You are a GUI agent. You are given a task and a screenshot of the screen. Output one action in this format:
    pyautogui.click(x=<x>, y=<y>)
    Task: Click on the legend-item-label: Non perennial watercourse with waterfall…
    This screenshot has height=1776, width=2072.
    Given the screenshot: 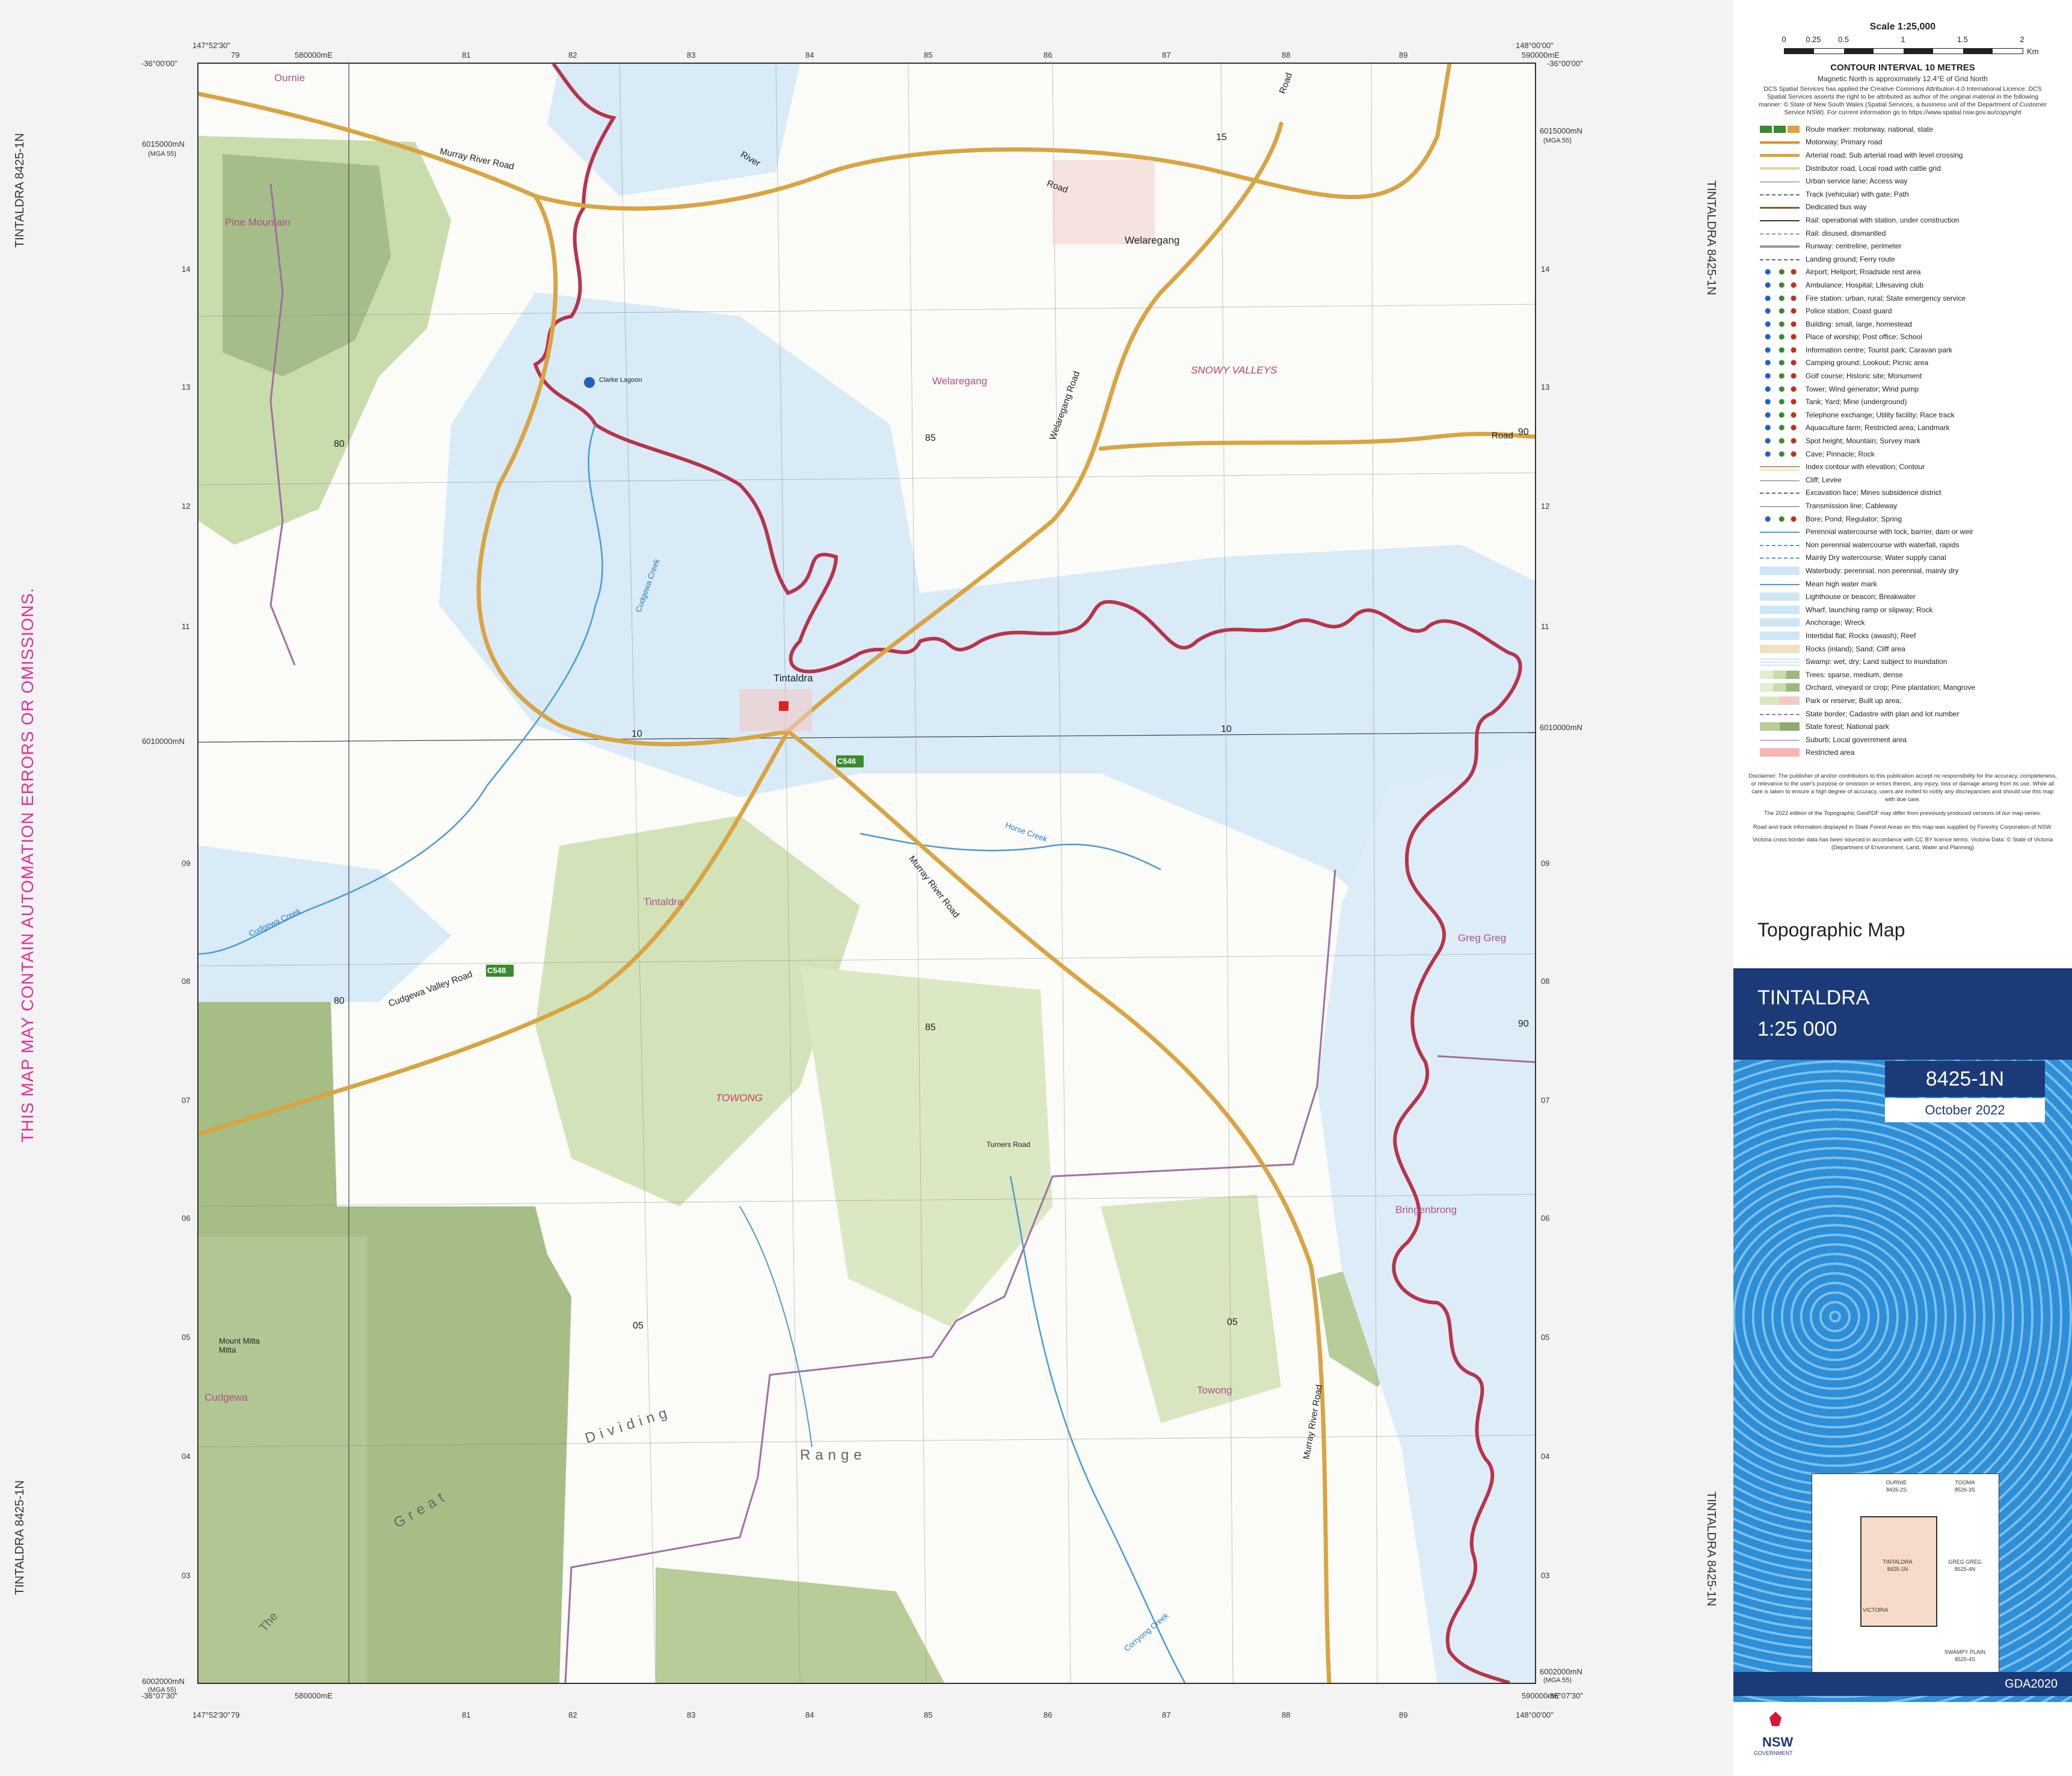 What is the action you would take?
    pyautogui.click(x=1883, y=544)
    